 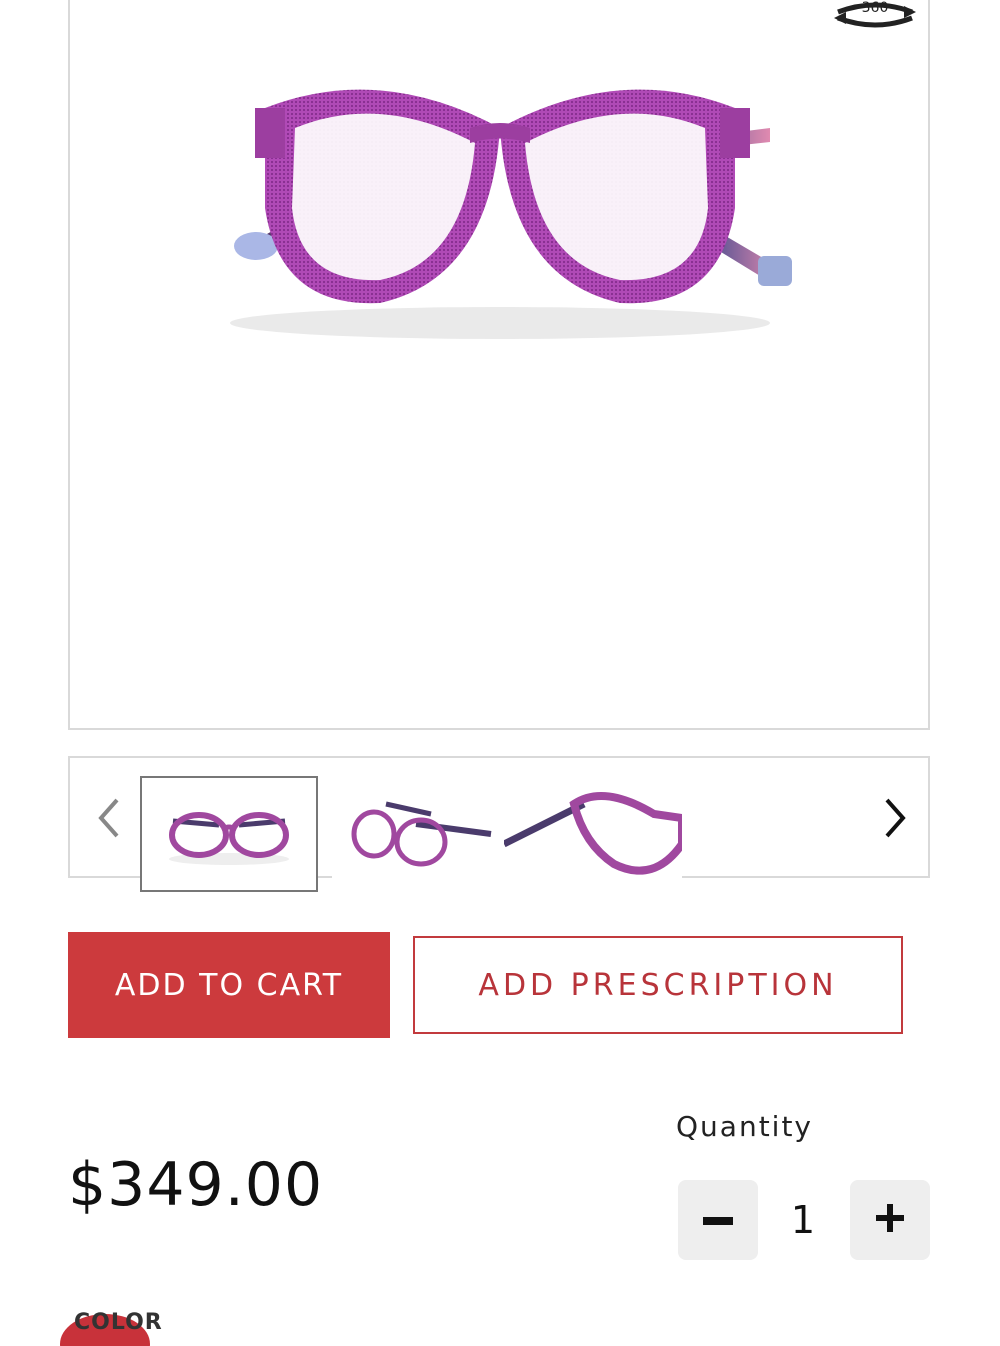 What do you see at coordinates (110, 818) in the screenshot?
I see `chevron-left-icon` at bounding box center [110, 818].